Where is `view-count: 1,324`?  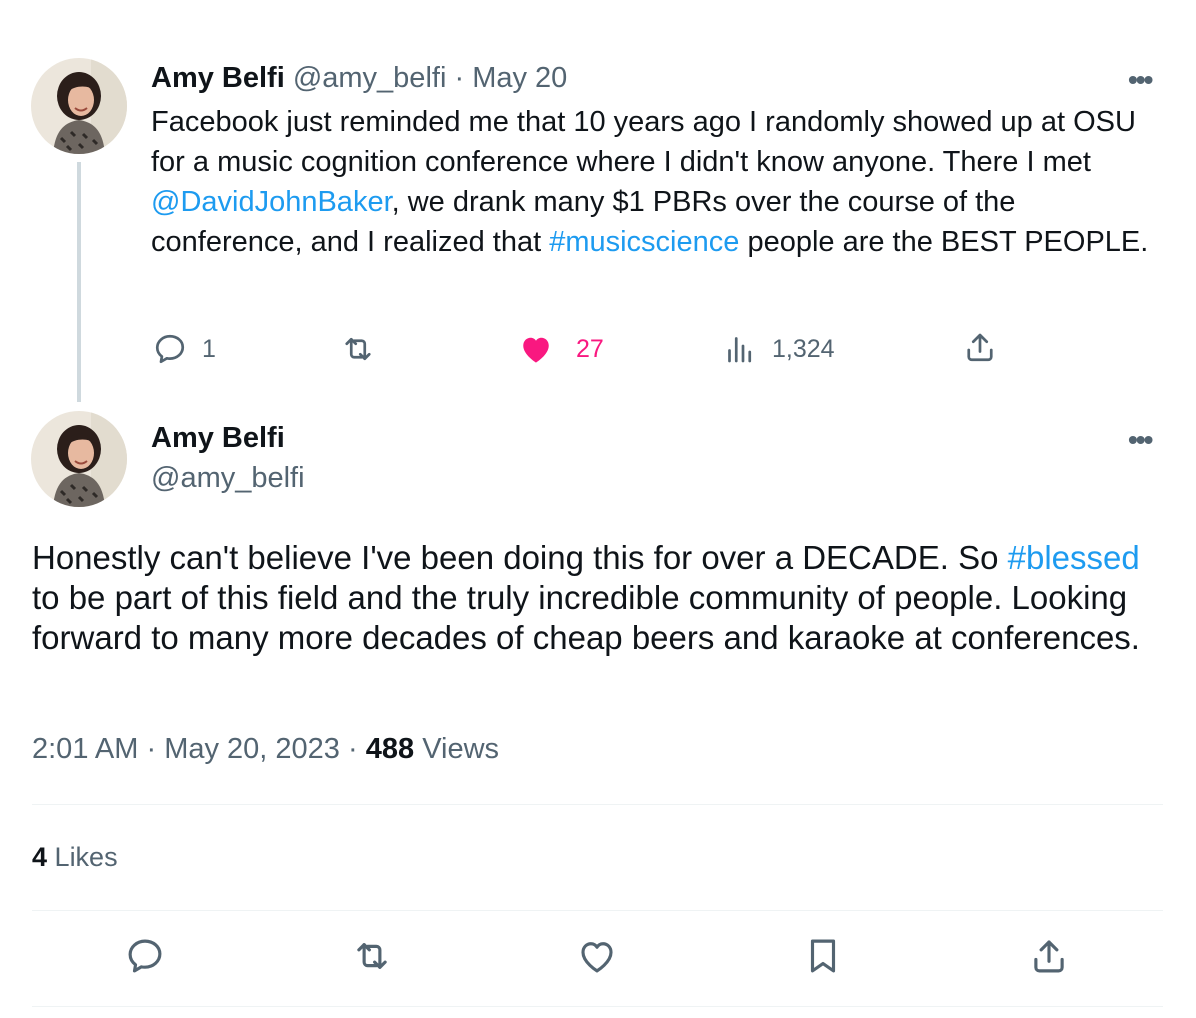
view-count: 1,324 is located at coordinates (803, 348).